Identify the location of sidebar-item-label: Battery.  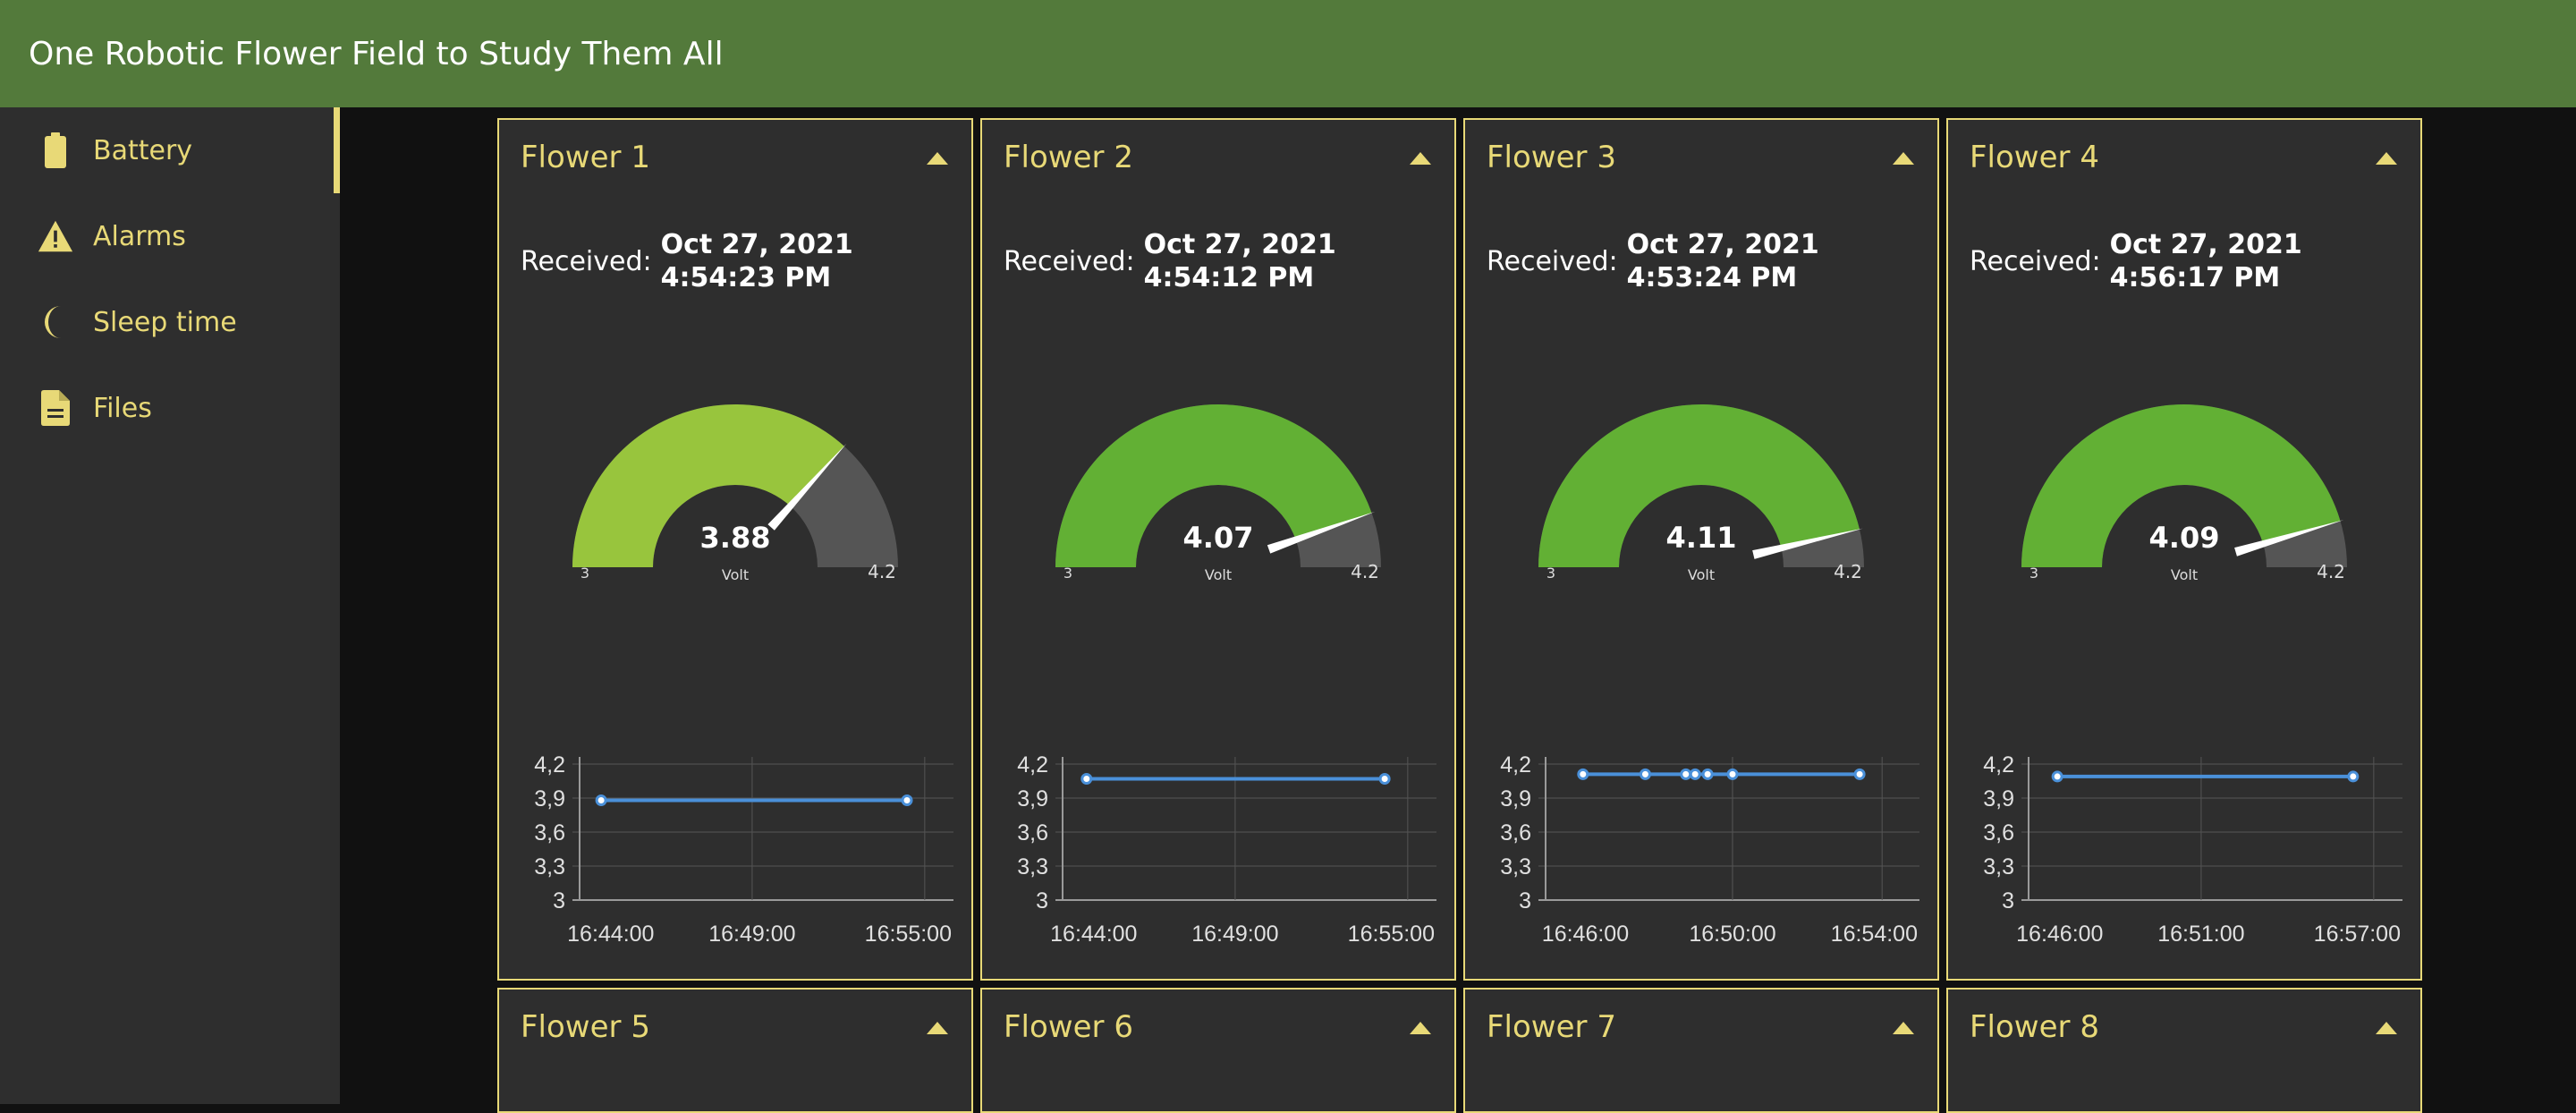
(143, 150).